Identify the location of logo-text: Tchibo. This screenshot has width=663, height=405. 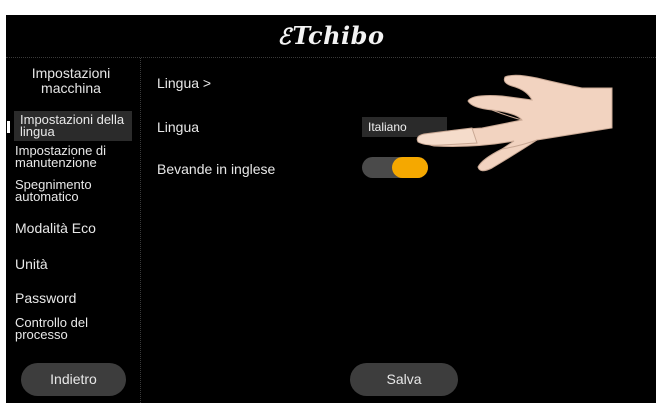
(338, 35).